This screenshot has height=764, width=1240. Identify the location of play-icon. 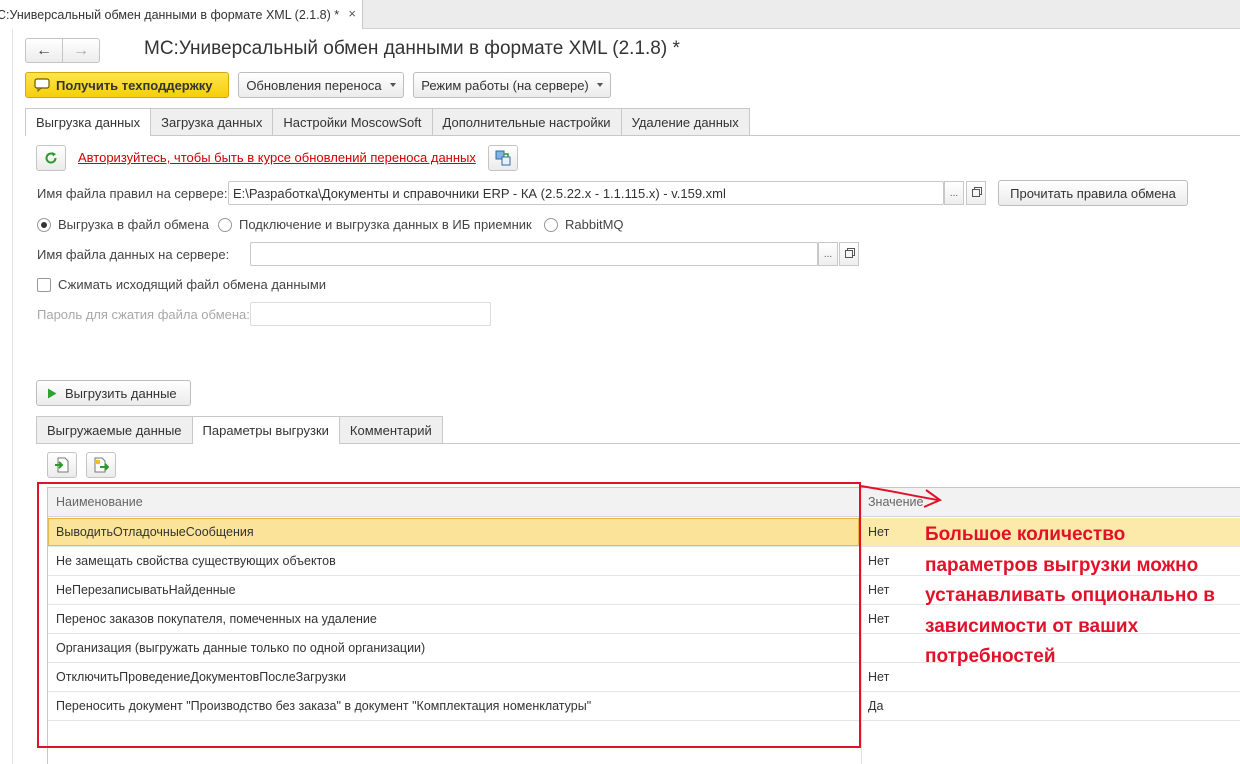
(52, 393).